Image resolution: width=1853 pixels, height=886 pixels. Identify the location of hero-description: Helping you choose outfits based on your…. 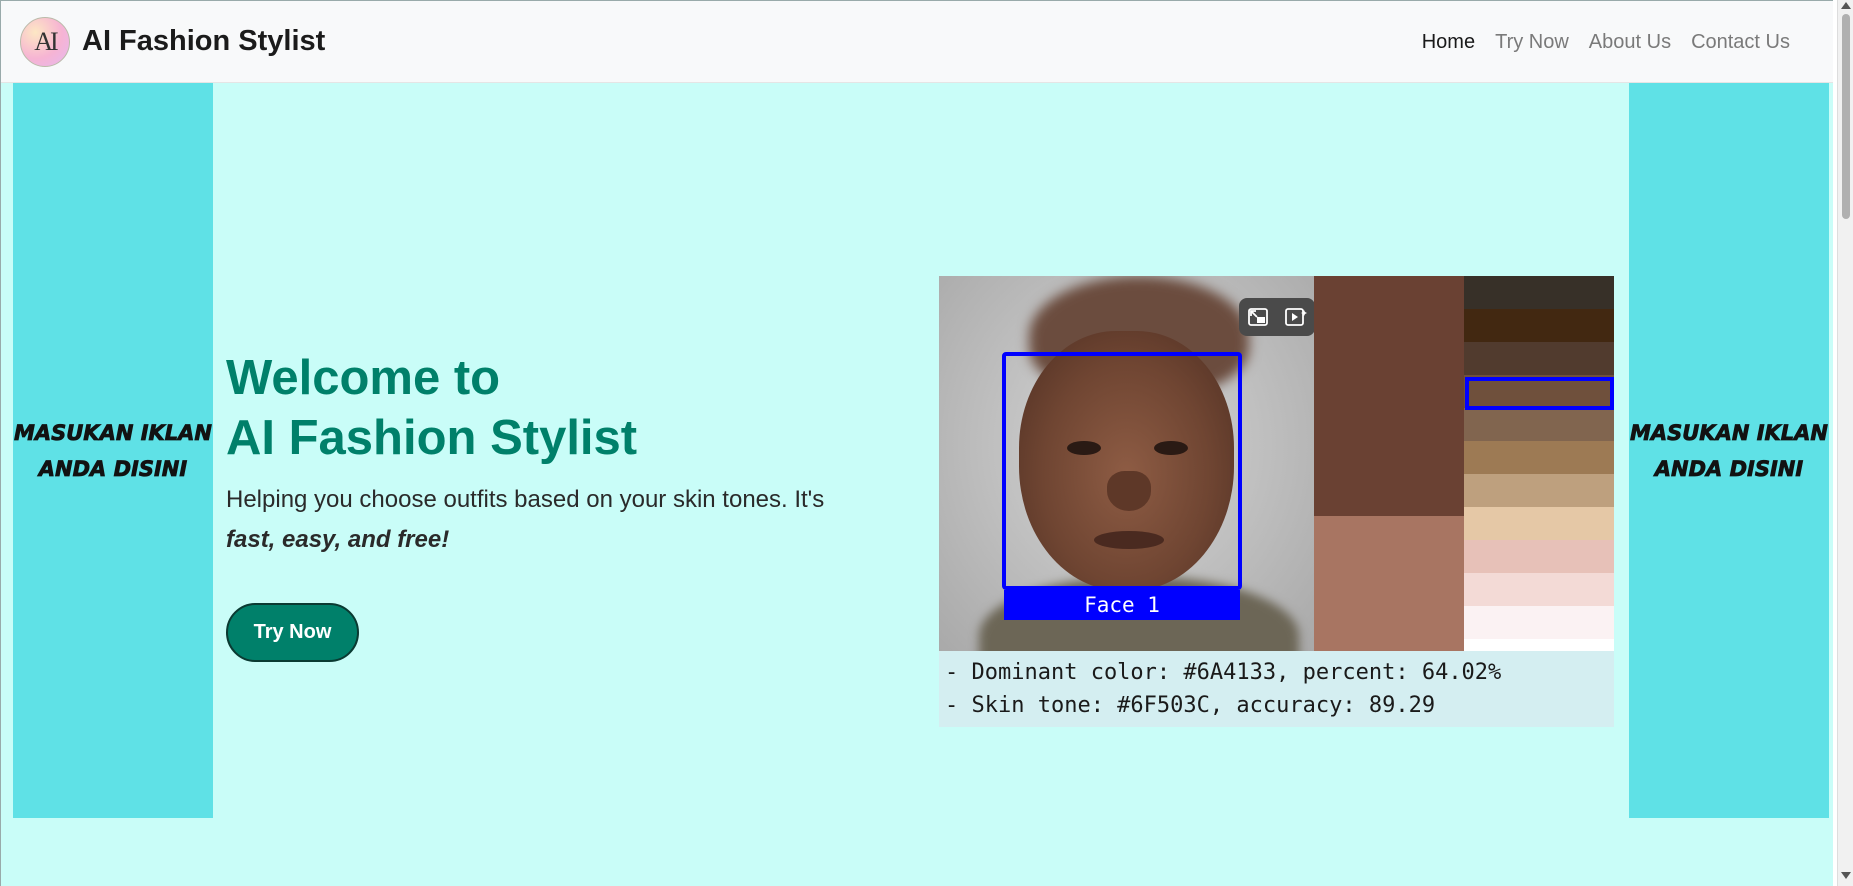
(525, 519).